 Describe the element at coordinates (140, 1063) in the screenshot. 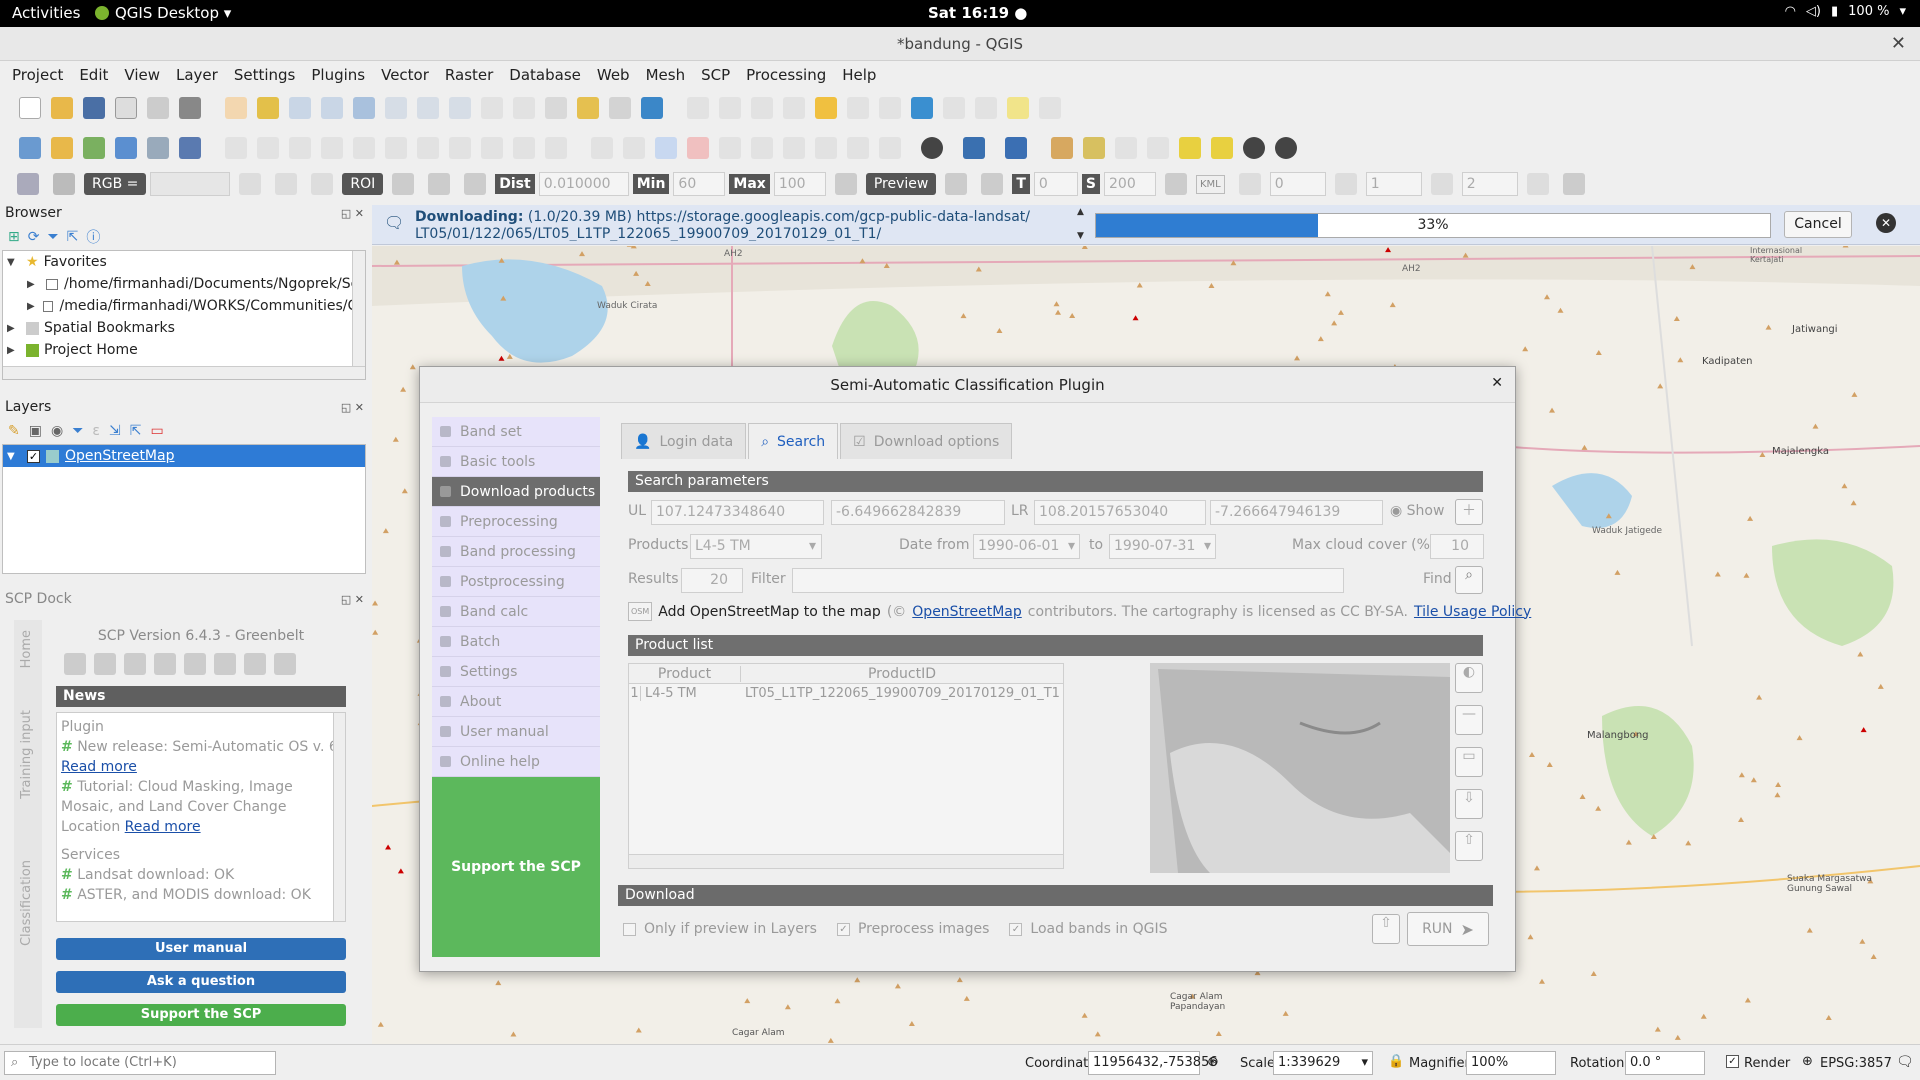

I see `locator-input: ⌕ Type to locate (Ctrl+K)` at that location.